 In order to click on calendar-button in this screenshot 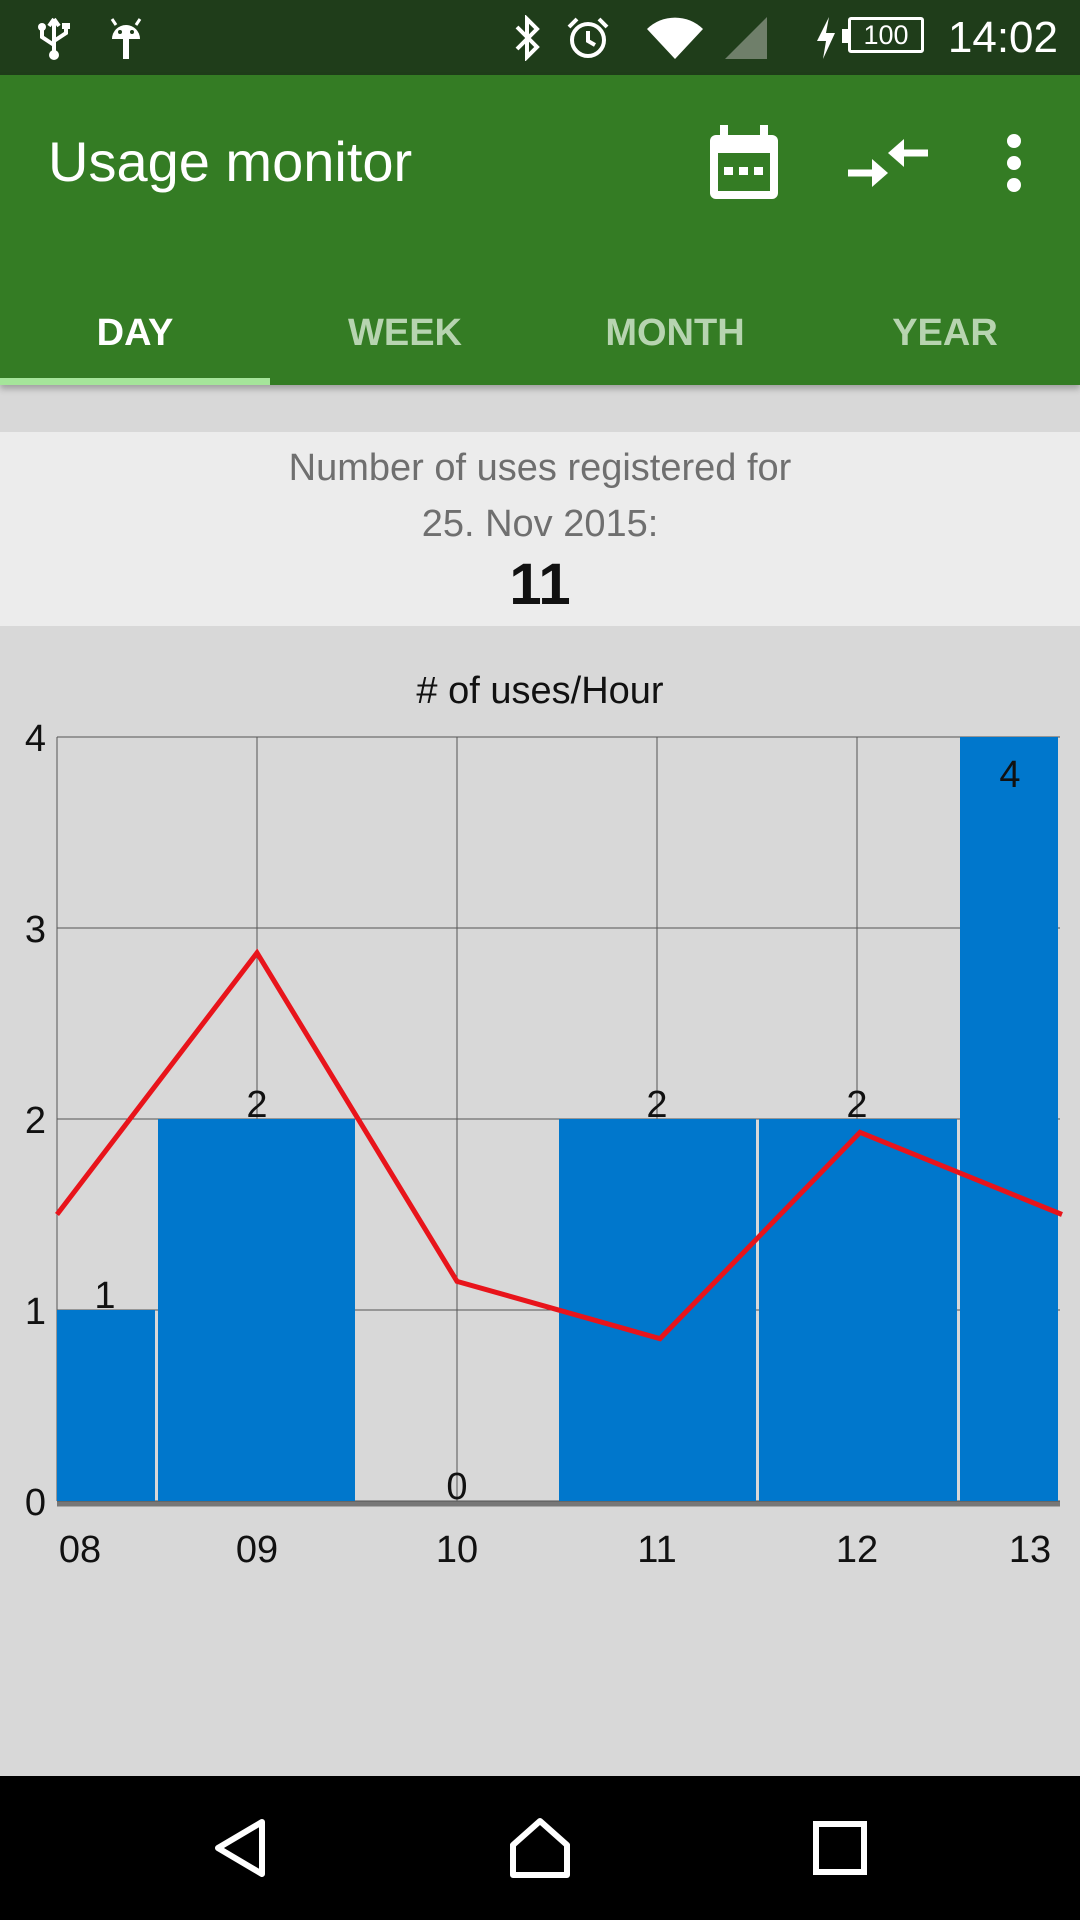, I will do `click(744, 163)`.